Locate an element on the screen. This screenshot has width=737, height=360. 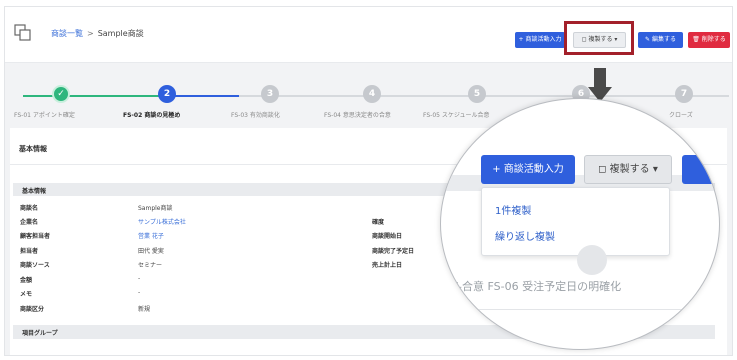
step-7-label: クローズ is located at coordinates (681, 115).